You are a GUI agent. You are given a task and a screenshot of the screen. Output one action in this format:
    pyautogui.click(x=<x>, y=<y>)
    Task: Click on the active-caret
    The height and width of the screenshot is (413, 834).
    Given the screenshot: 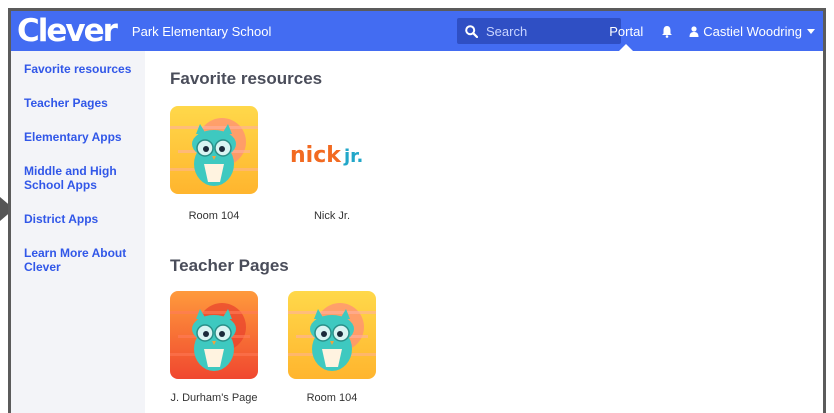 What is the action you would take?
    pyautogui.click(x=626, y=47)
    